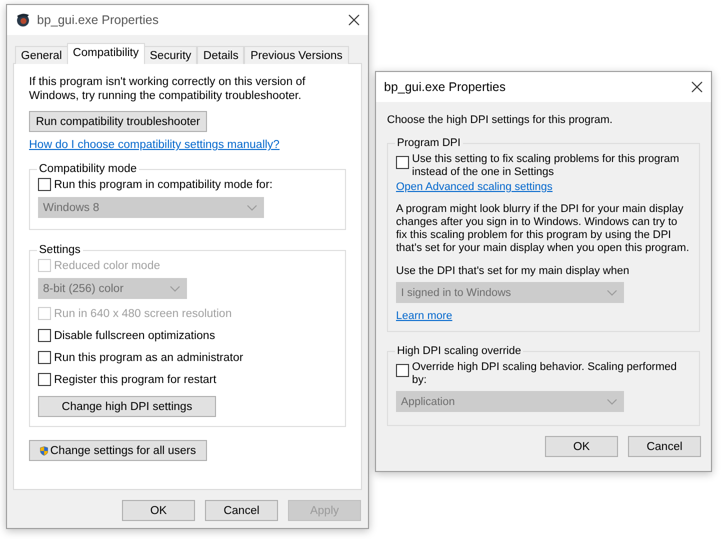 The image size is (727, 539). Describe the element at coordinates (424, 316) in the screenshot. I see `link: Learn more` at that location.